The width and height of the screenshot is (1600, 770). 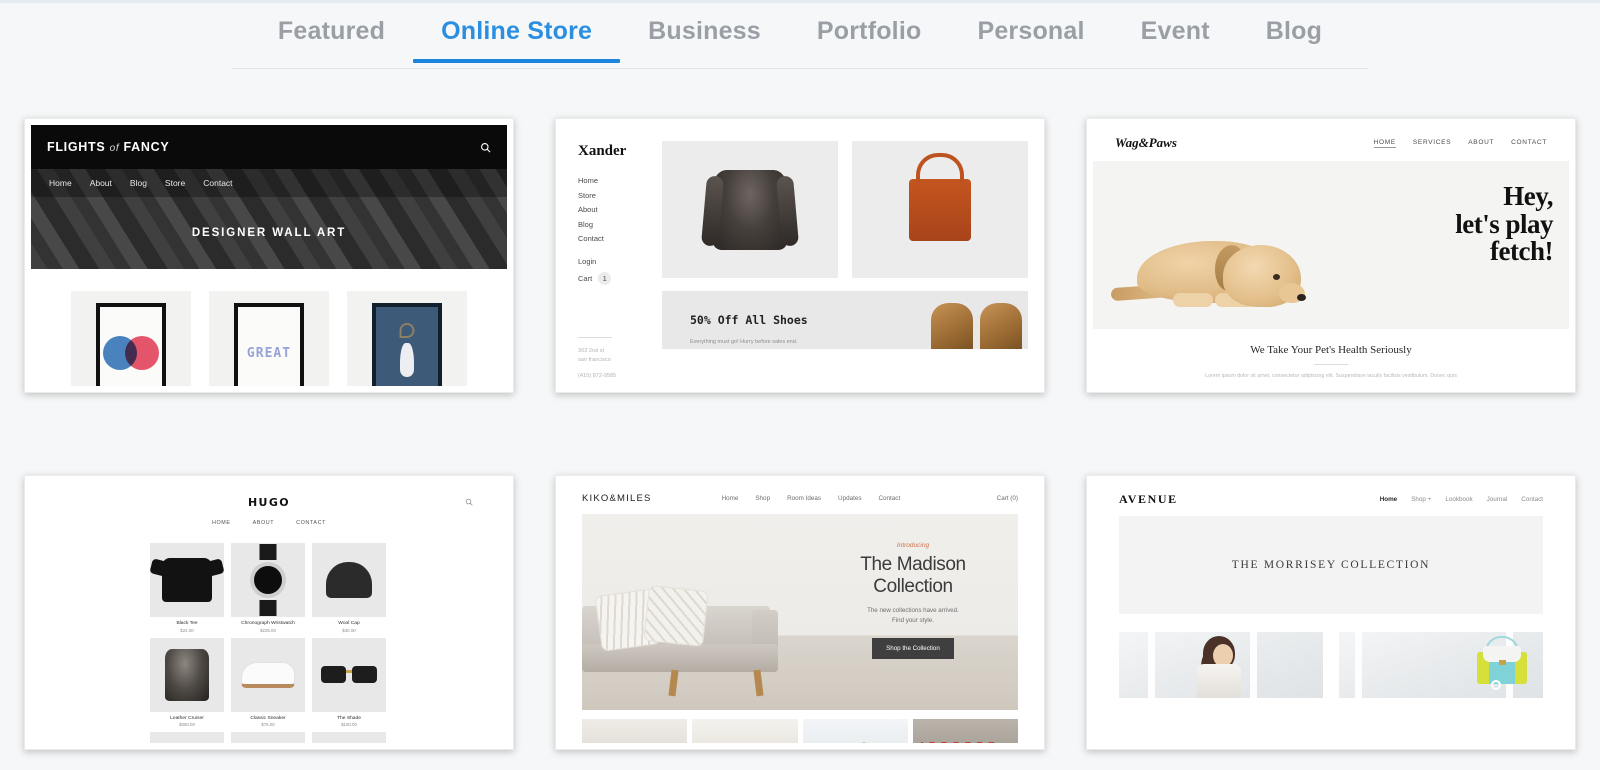 What do you see at coordinates (913, 648) in the screenshot?
I see `shop-collection-button: Shop the Collection` at bounding box center [913, 648].